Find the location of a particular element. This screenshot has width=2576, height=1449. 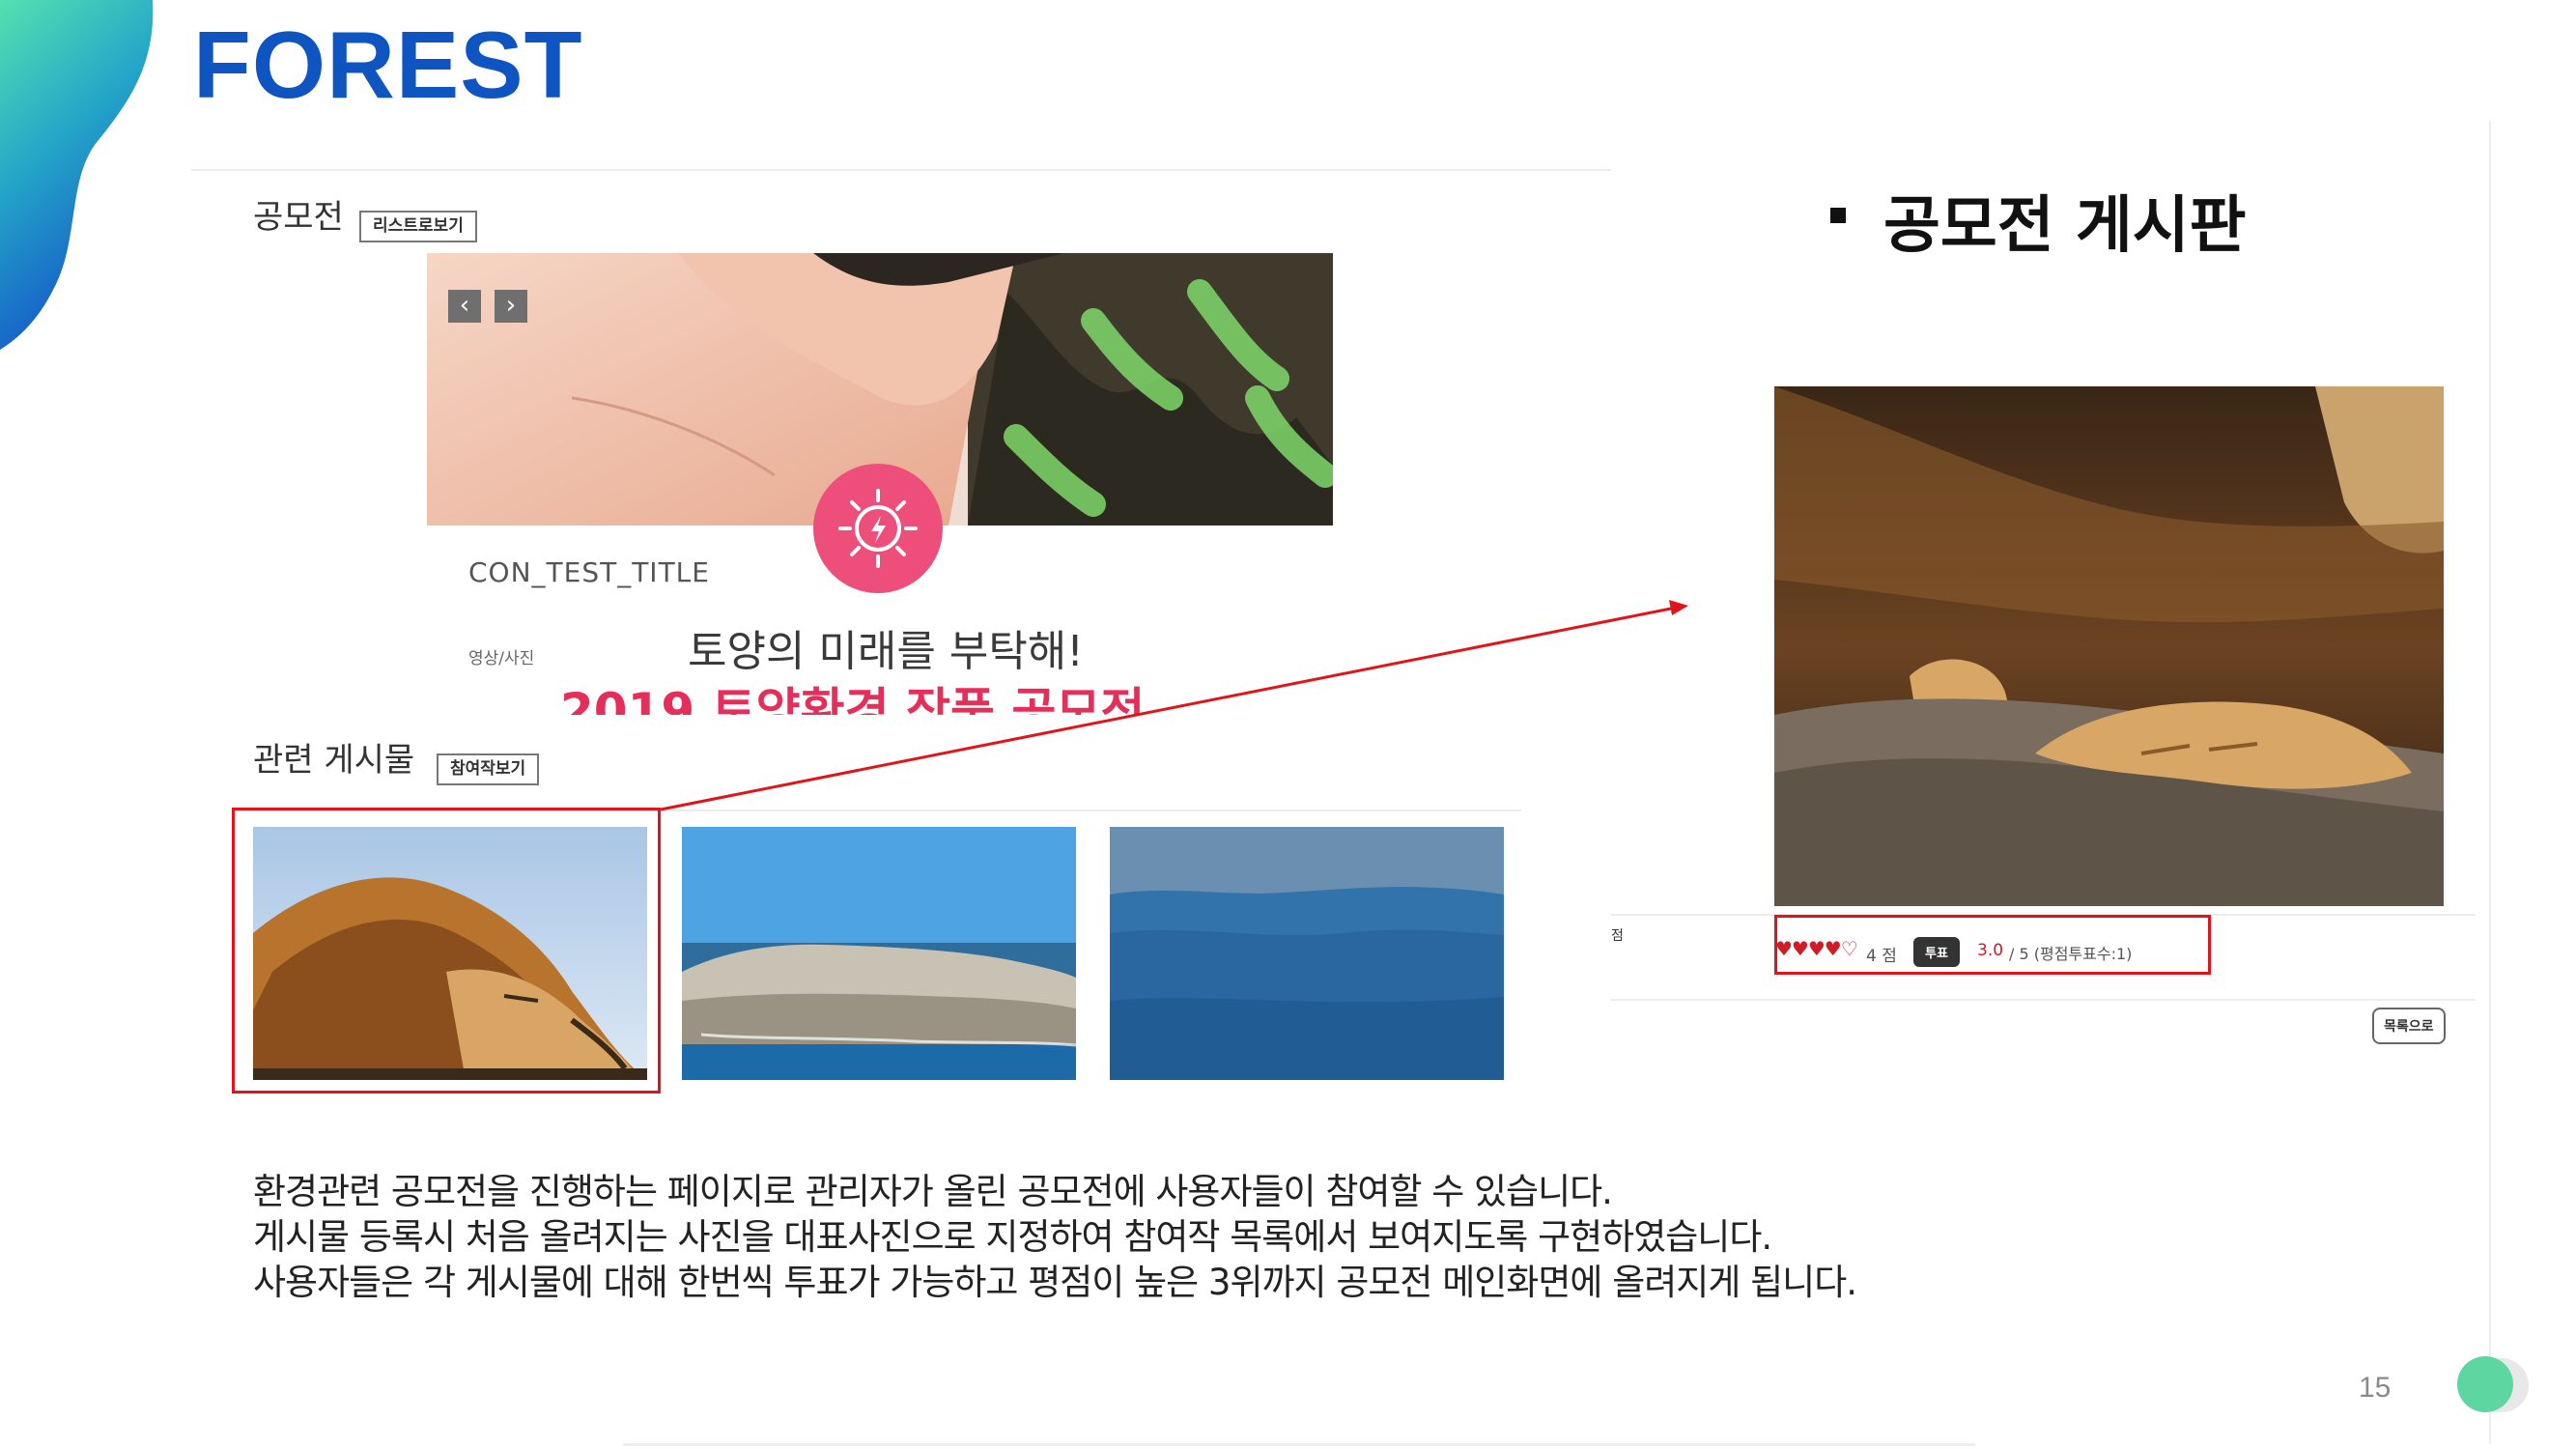

lion-detail-image is located at coordinates (2109, 646).